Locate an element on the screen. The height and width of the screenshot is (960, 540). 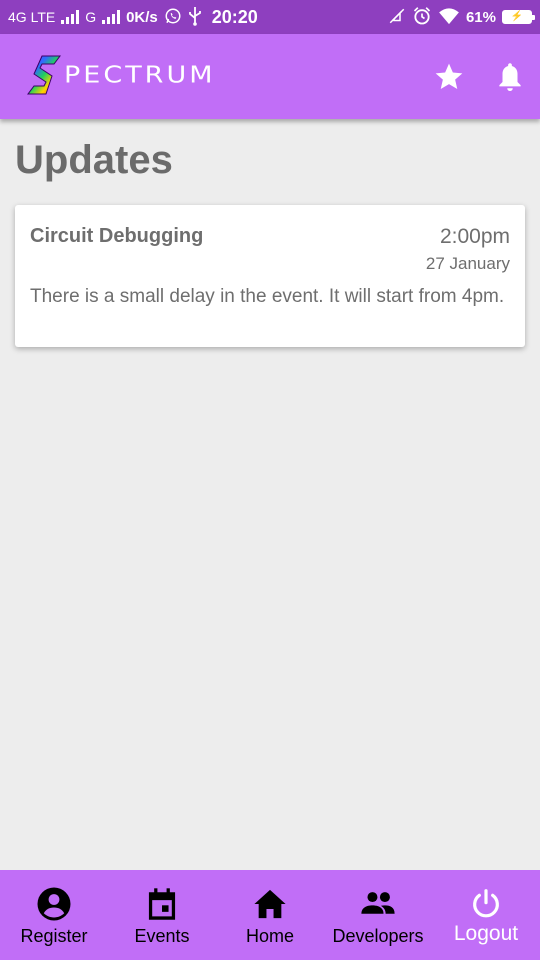
favorites-button is located at coordinates (449, 77).